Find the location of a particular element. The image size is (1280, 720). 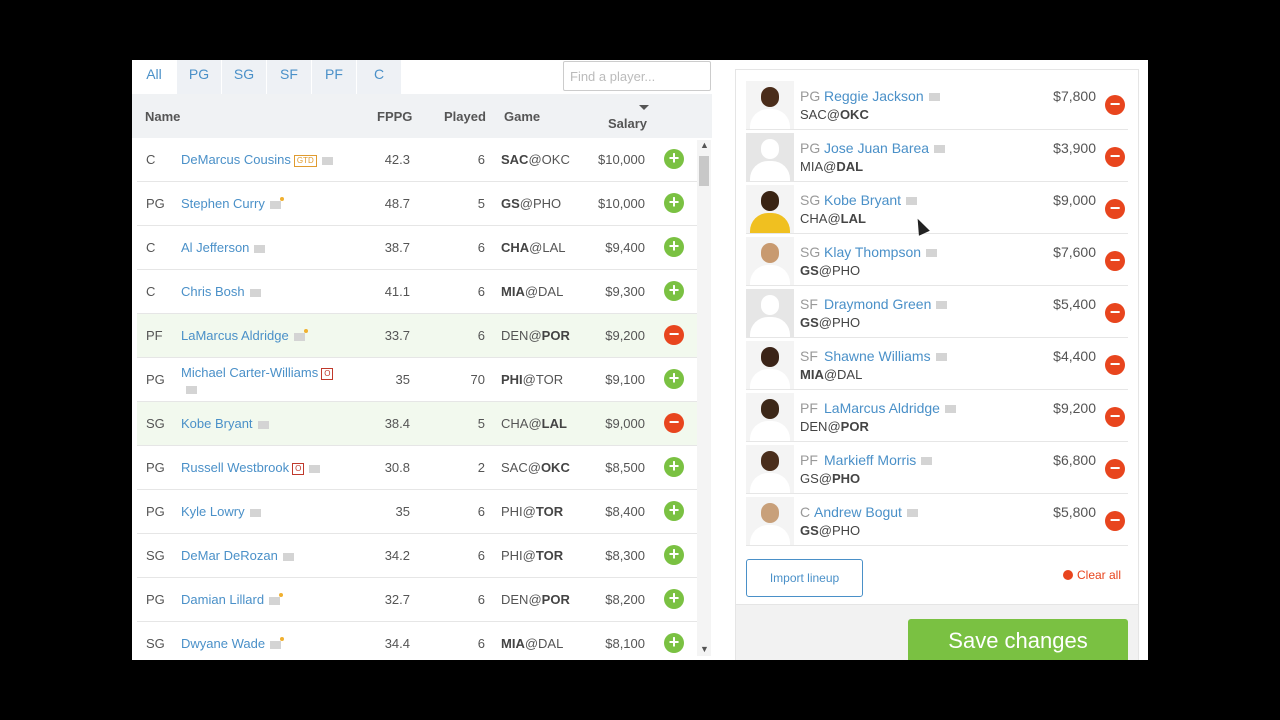

scroll-thumb is located at coordinates (704, 171).